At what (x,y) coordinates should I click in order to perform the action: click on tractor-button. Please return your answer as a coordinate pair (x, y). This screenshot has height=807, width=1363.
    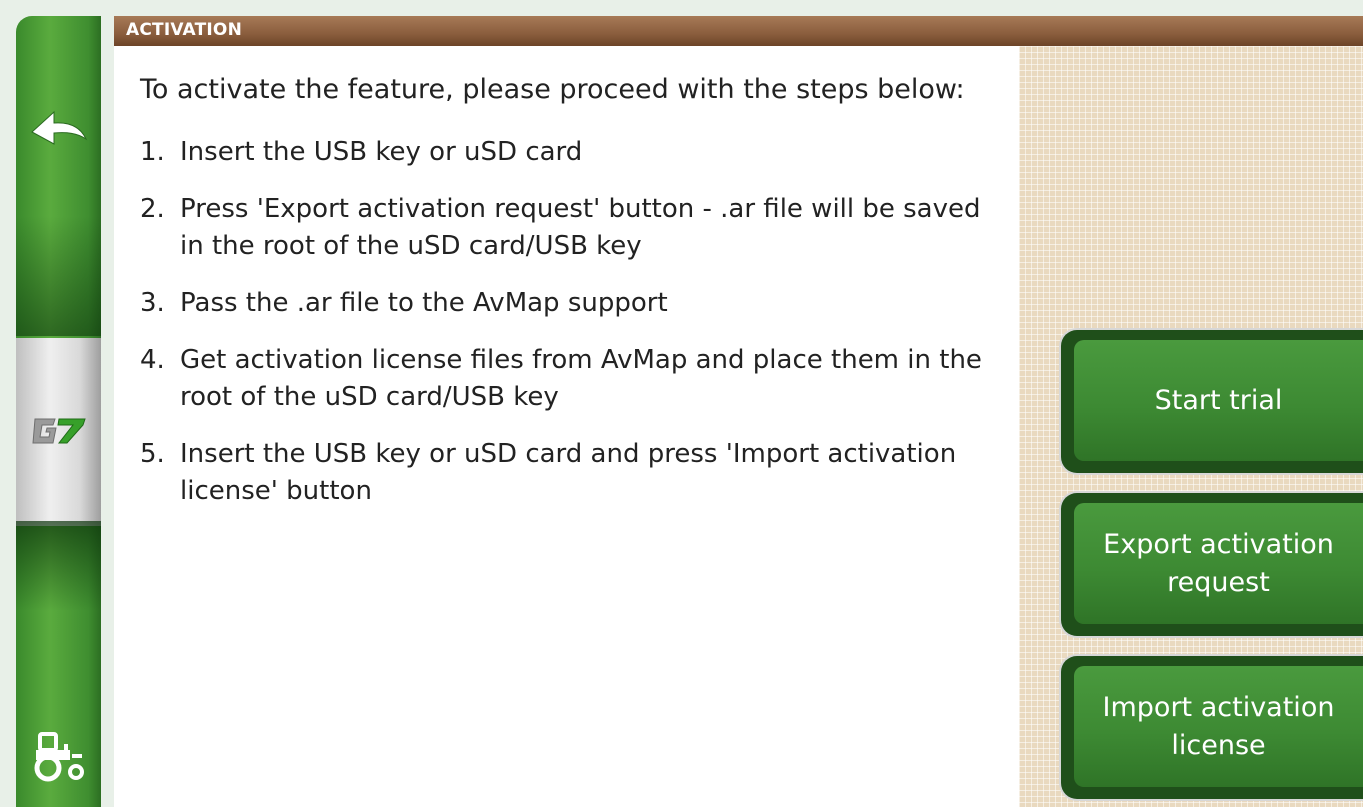
    Looking at the image, I should click on (58, 756).